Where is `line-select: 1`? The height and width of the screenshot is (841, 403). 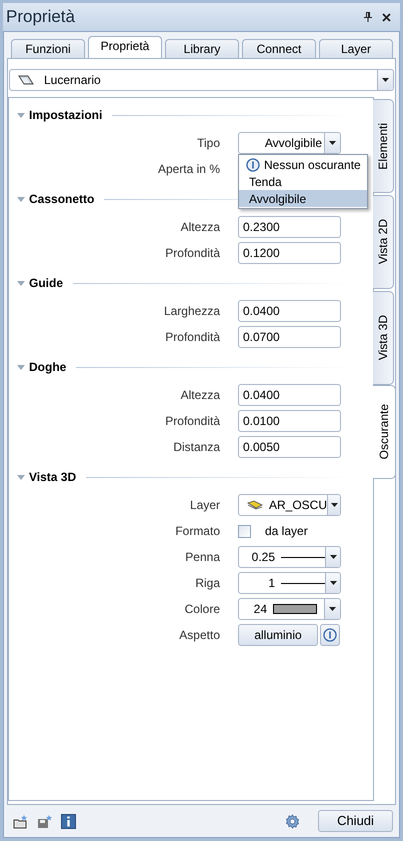 line-select: 1 is located at coordinates (289, 583).